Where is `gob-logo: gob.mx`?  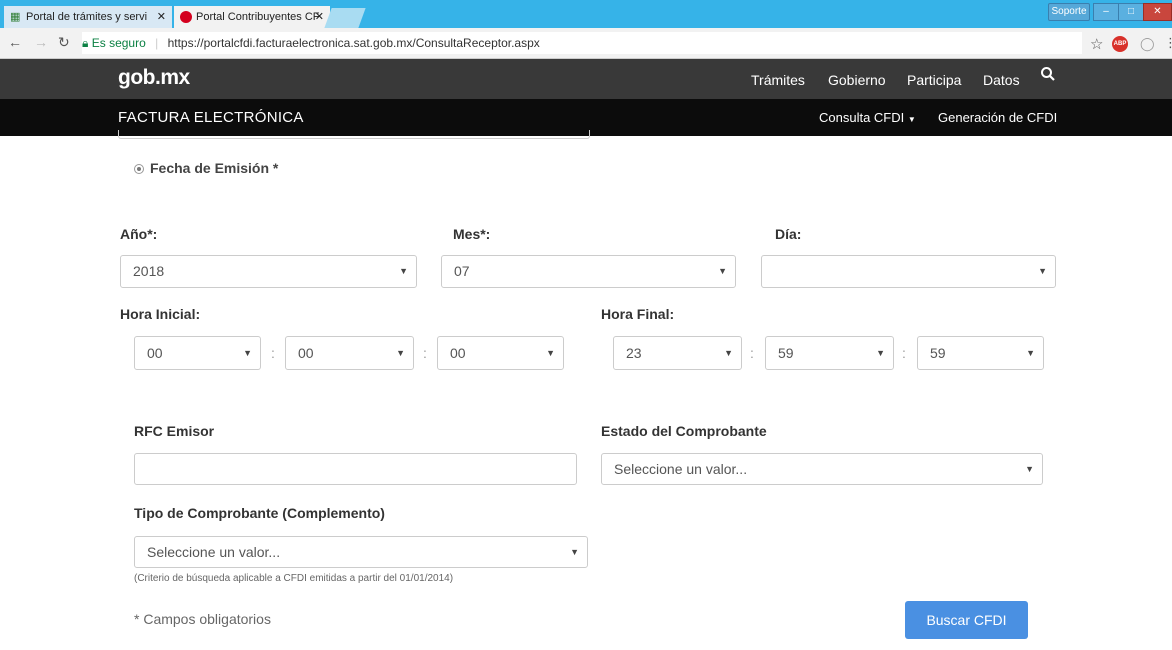
gob-logo: gob.mx is located at coordinates (154, 78).